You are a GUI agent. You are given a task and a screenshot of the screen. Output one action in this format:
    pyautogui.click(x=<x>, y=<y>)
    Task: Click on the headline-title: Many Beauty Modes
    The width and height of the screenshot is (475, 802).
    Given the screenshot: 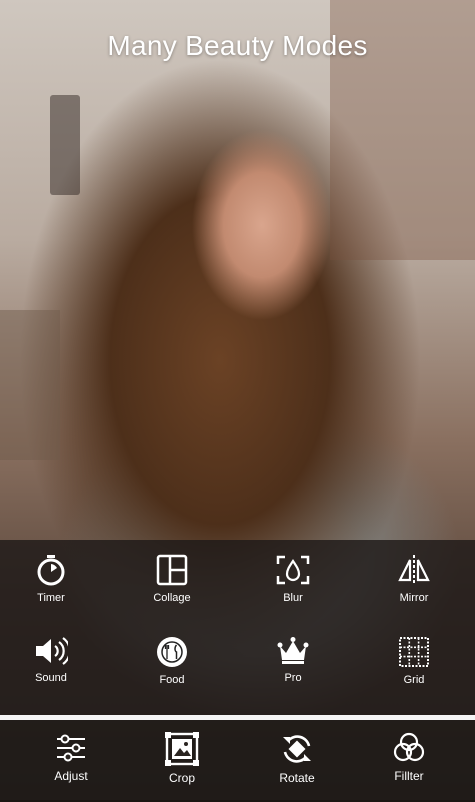 What is the action you would take?
    pyautogui.click(x=237, y=45)
    